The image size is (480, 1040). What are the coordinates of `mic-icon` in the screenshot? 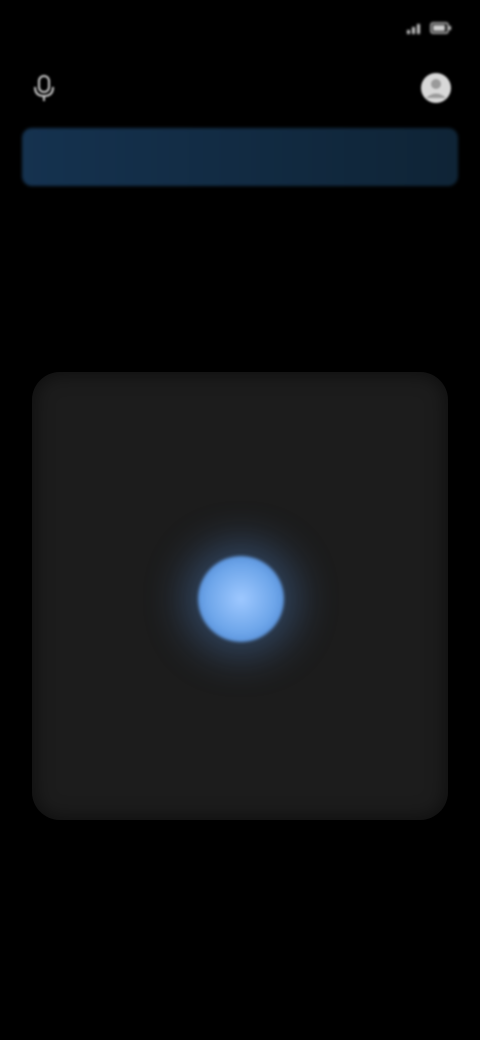 It's located at (44, 88).